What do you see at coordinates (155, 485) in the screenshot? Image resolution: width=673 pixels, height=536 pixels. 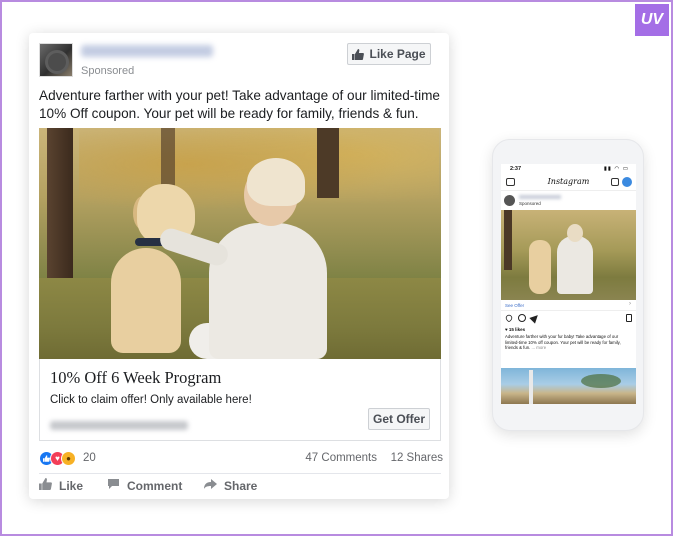 I see `comment-label: Comment` at bounding box center [155, 485].